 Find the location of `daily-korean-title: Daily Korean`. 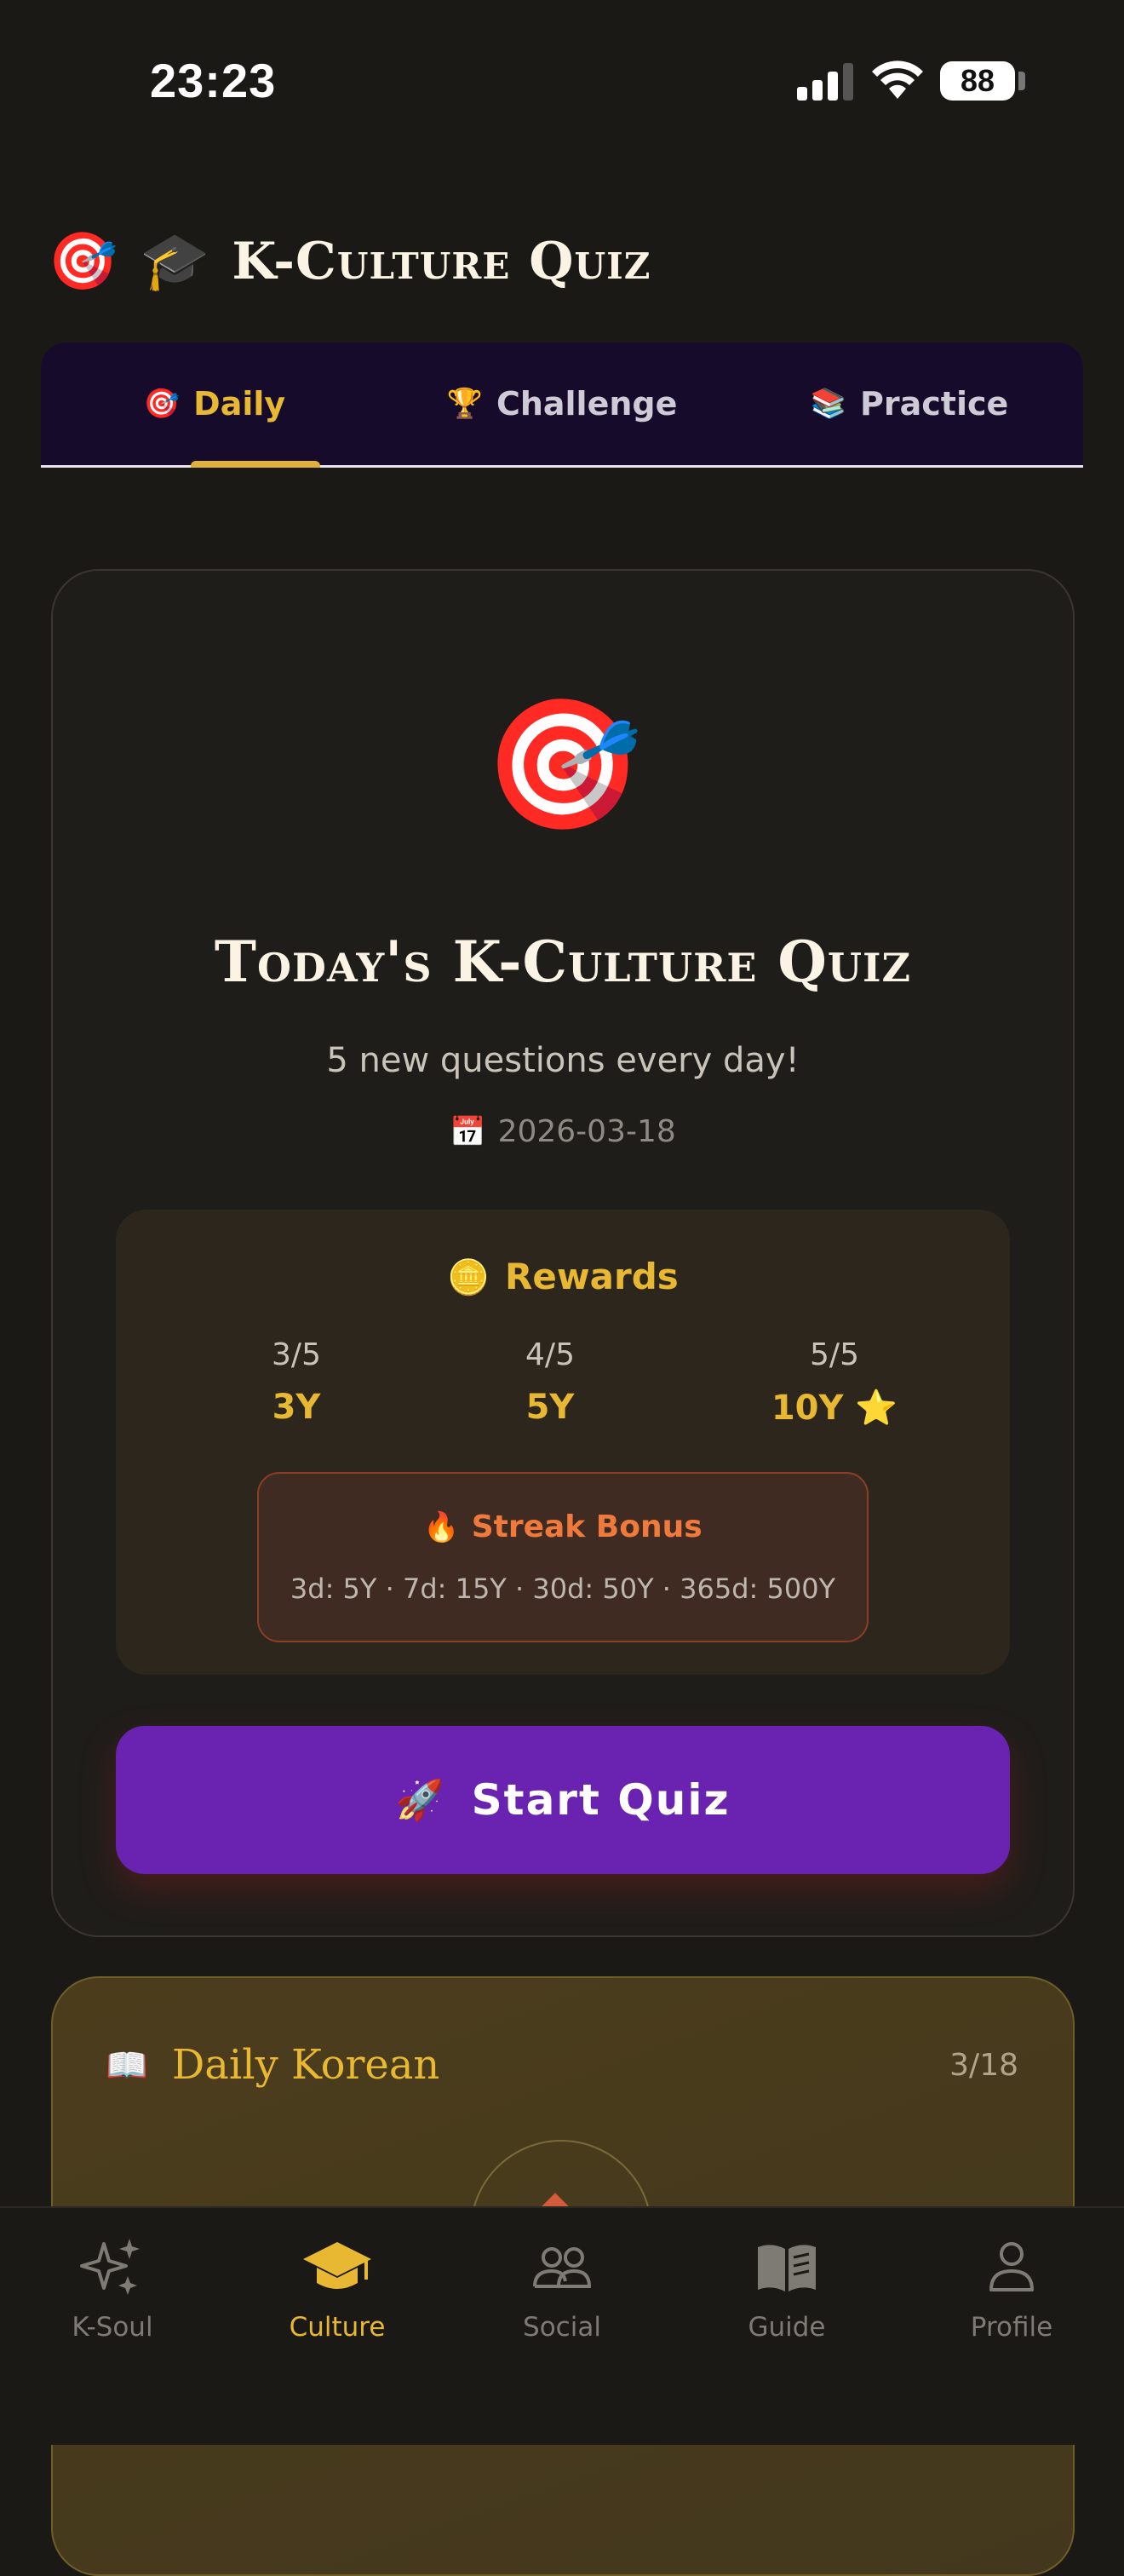

daily-korean-title: Daily Korean is located at coordinates (306, 2065).